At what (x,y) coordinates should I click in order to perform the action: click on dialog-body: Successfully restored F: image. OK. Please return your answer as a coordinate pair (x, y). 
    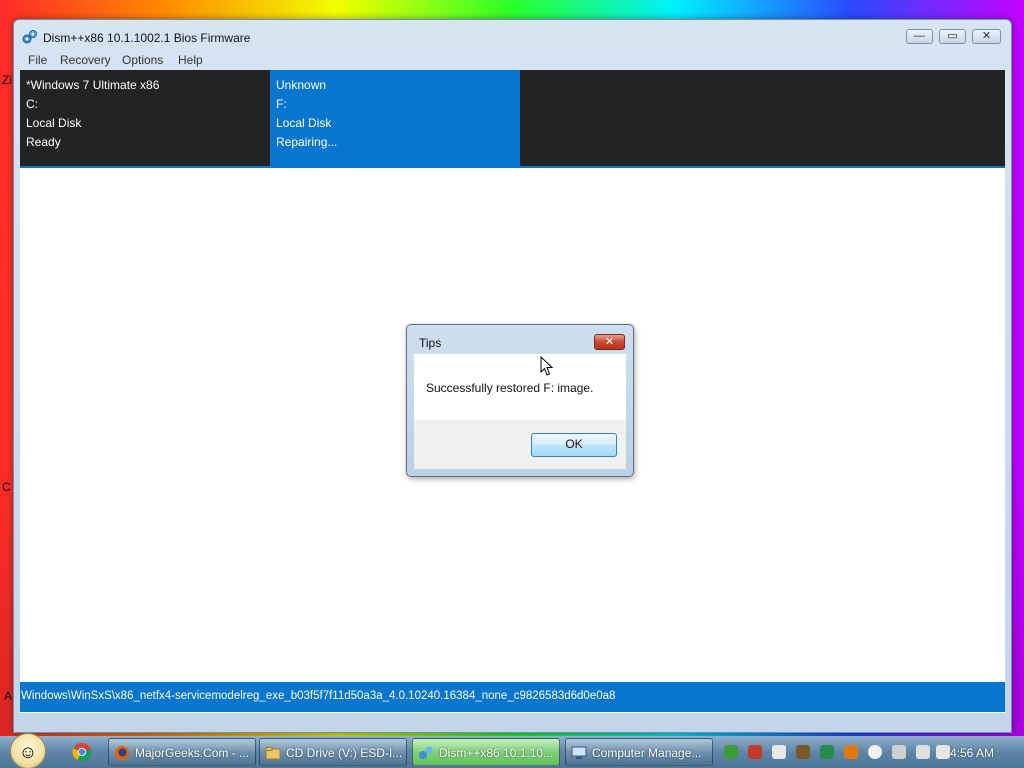
    Looking at the image, I should click on (520, 411).